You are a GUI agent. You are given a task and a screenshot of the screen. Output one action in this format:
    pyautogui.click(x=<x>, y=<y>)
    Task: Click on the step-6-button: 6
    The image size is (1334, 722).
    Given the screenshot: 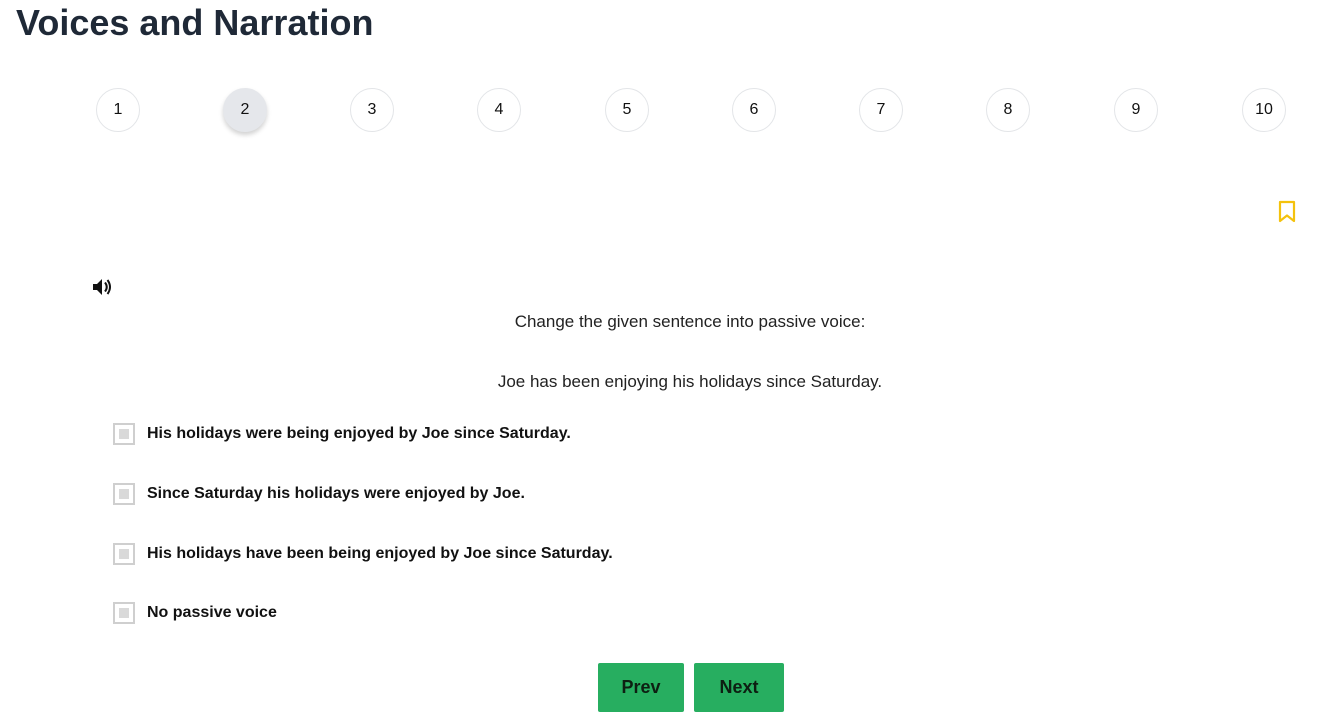 What is the action you would take?
    pyautogui.click(x=754, y=110)
    